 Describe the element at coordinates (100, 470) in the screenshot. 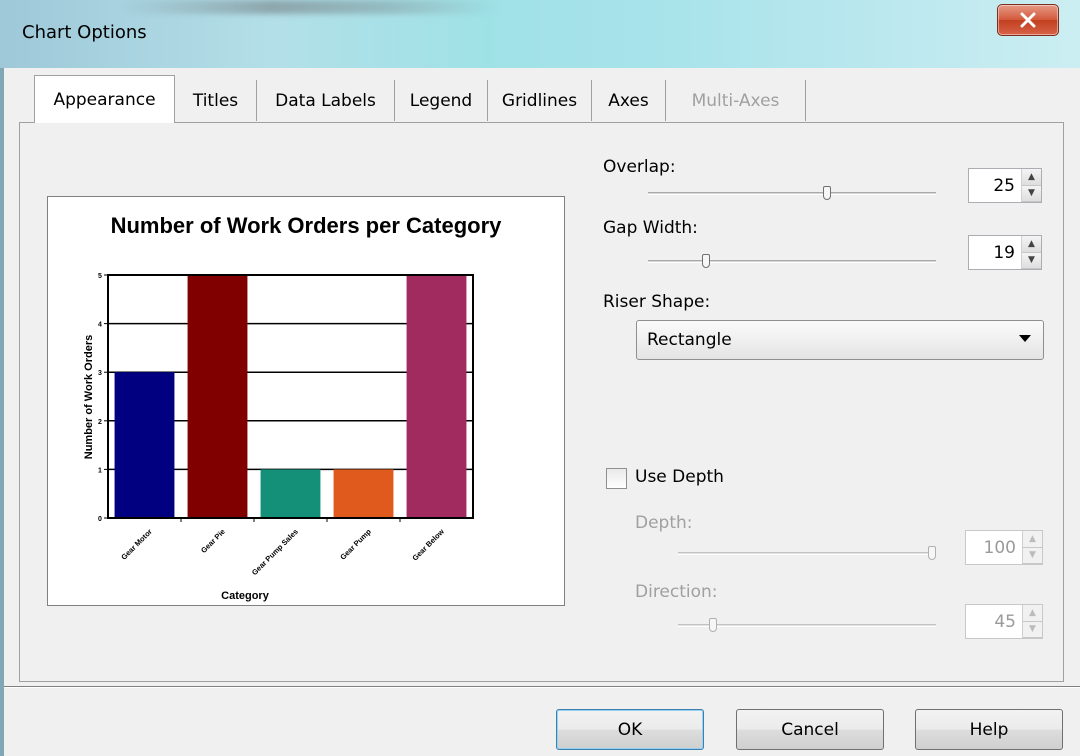

I see `y-tick-label: 1` at that location.